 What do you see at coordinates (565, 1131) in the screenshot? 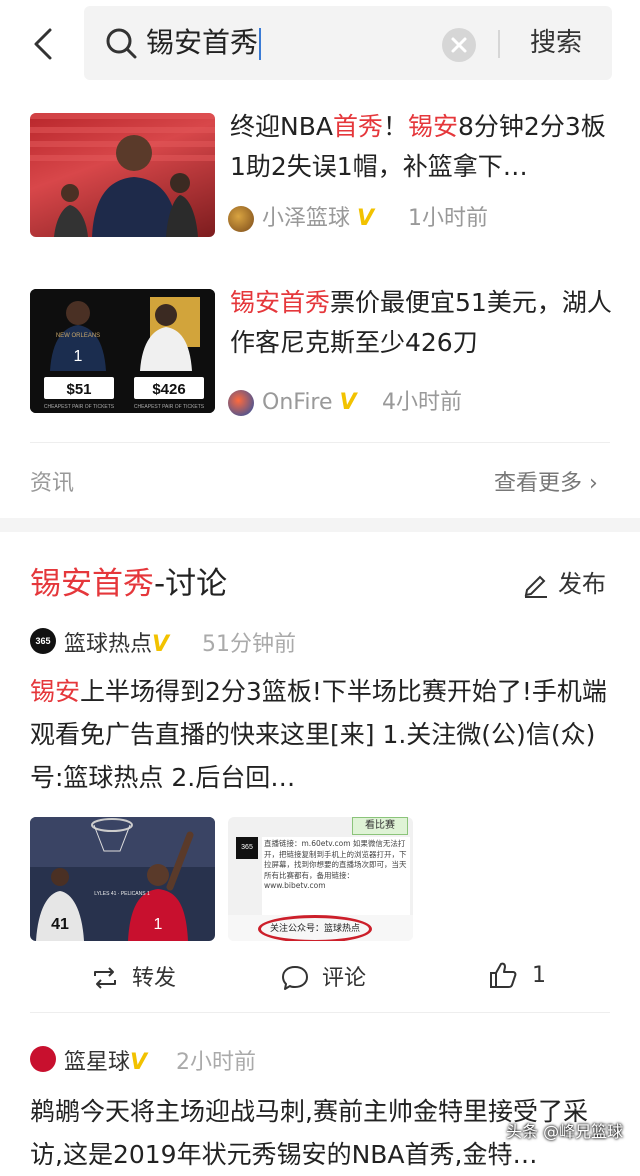
I see `watermark: 头条 @峰兄篮球` at bounding box center [565, 1131].